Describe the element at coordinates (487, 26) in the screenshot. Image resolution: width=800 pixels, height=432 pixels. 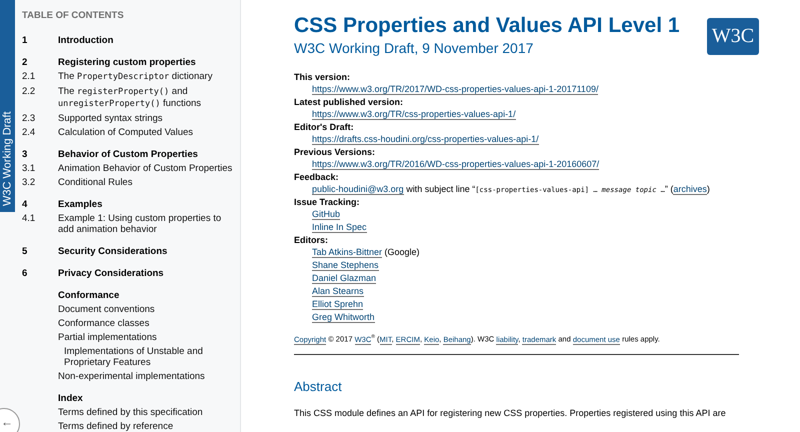
I see `document-title: CSS Properties and Values API Level 1` at that location.